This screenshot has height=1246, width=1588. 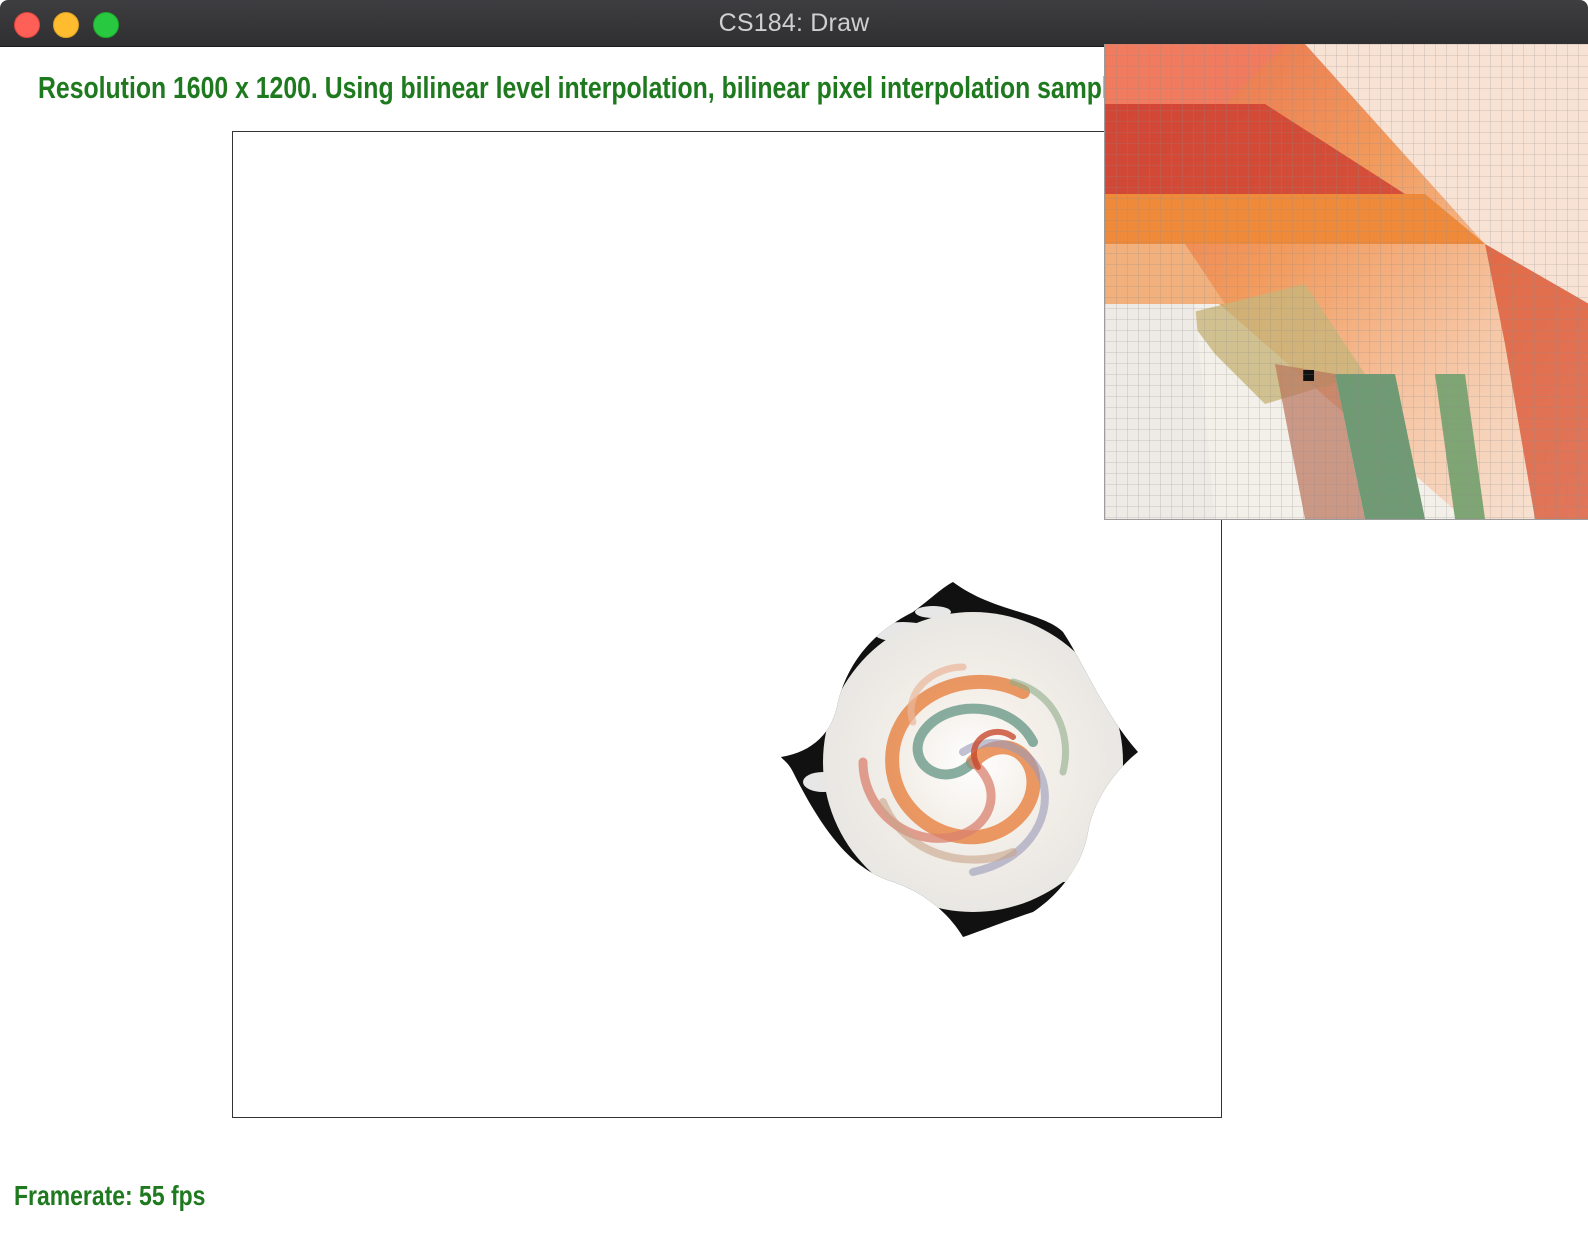 I want to click on pixel-grid-magnification, so click(x=1346, y=281).